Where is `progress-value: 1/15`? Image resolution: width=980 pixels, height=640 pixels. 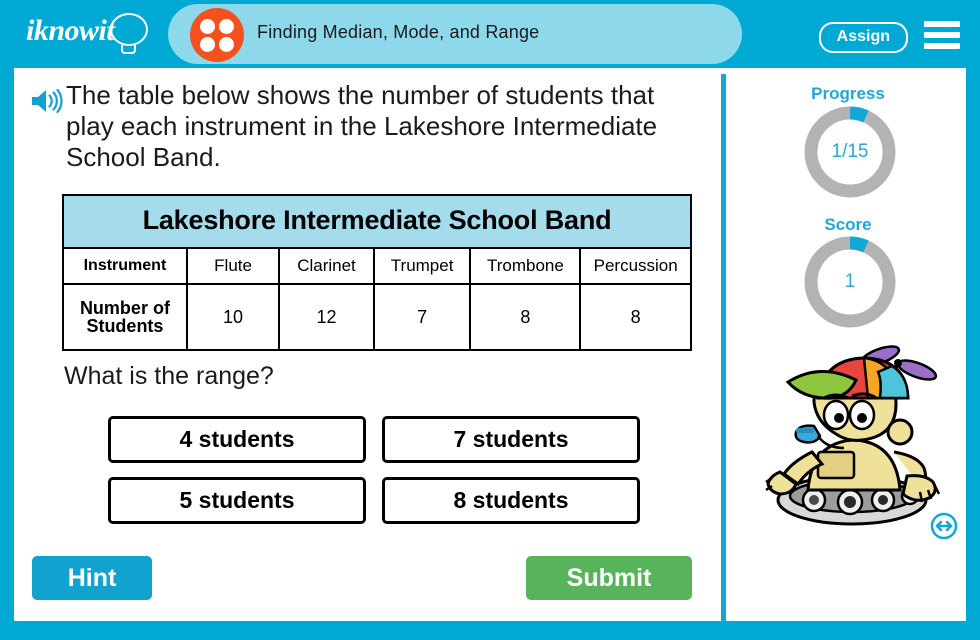 progress-value: 1/15 is located at coordinates (850, 151).